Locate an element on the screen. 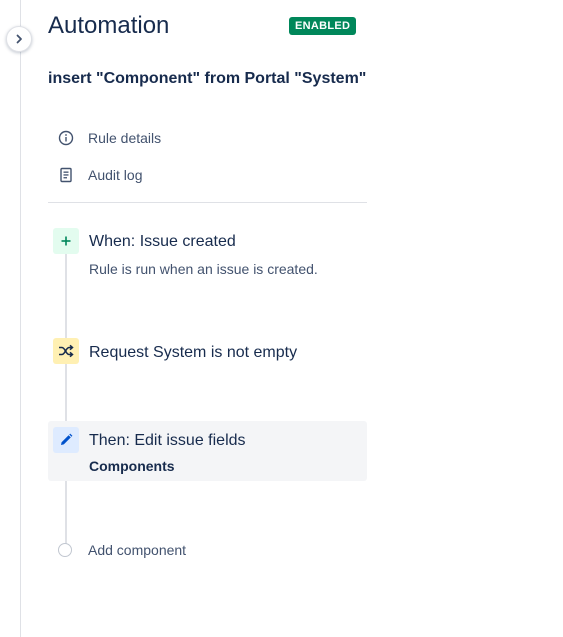 The image size is (563, 637). page-title: Automation is located at coordinates (109, 25).